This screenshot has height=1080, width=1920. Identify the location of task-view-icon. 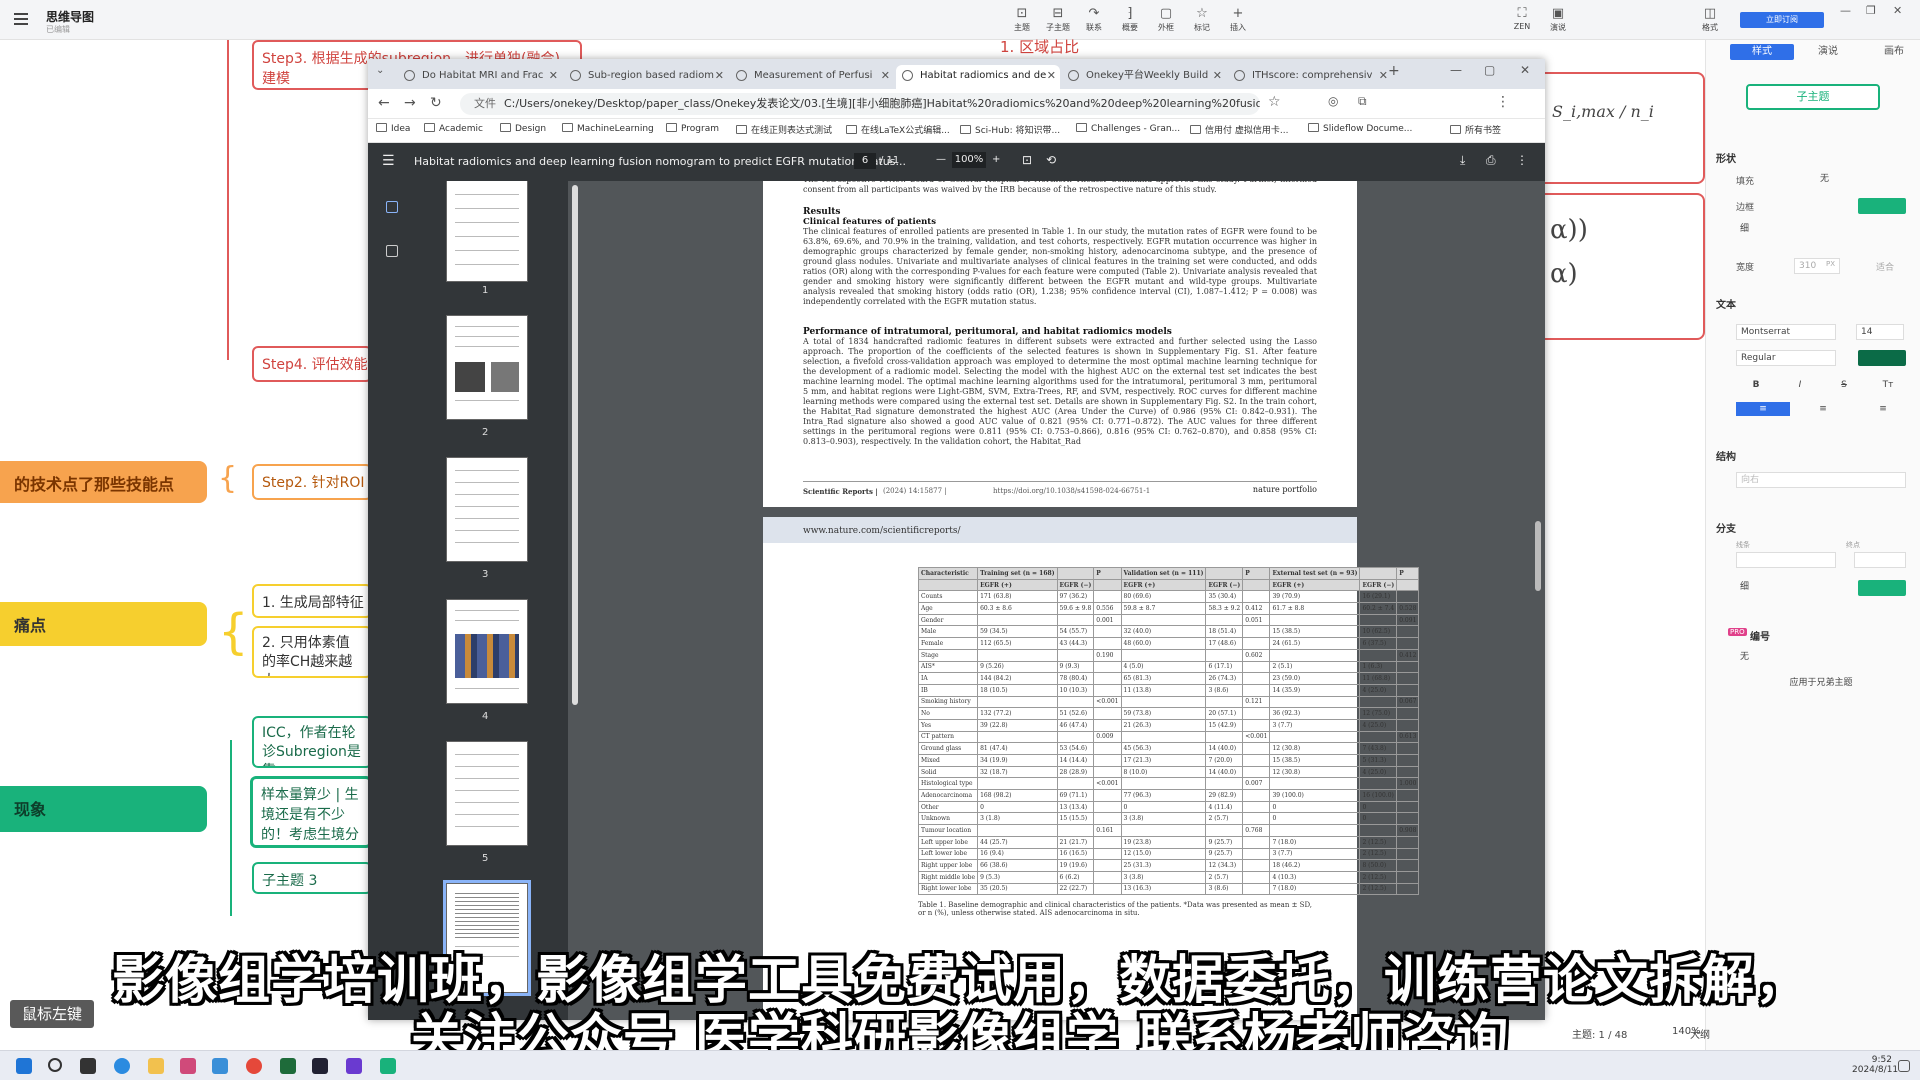
(88, 1066).